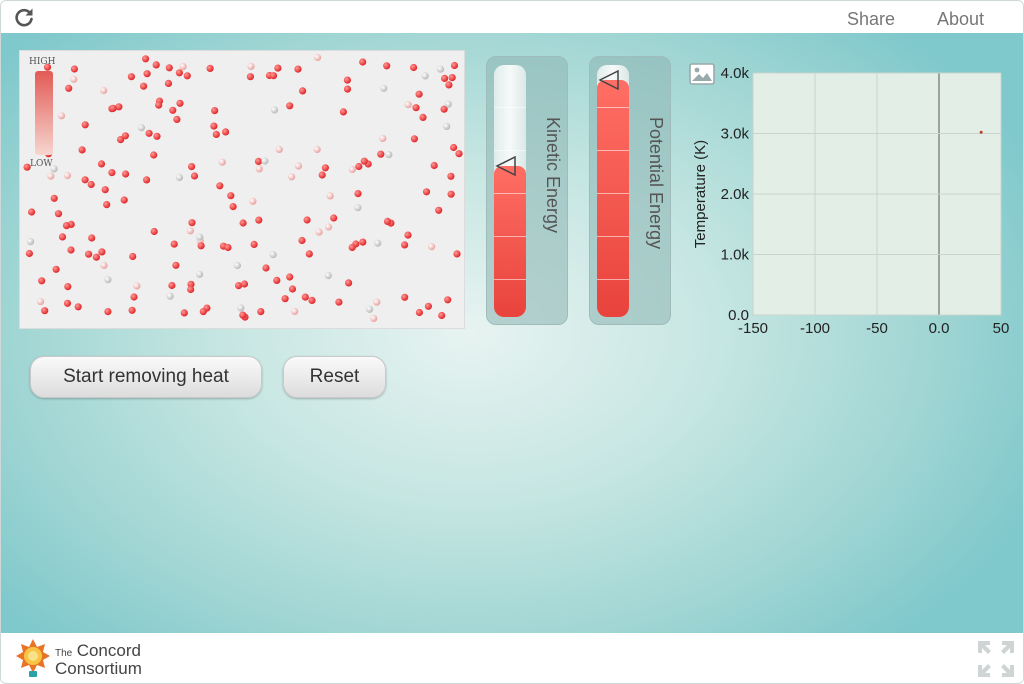 The width and height of the screenshot is (1024, 684). What do you see at coordinates (996, 659) in the screenshot?
I see `fullscreen-icon` at bounding box center [996, 659].